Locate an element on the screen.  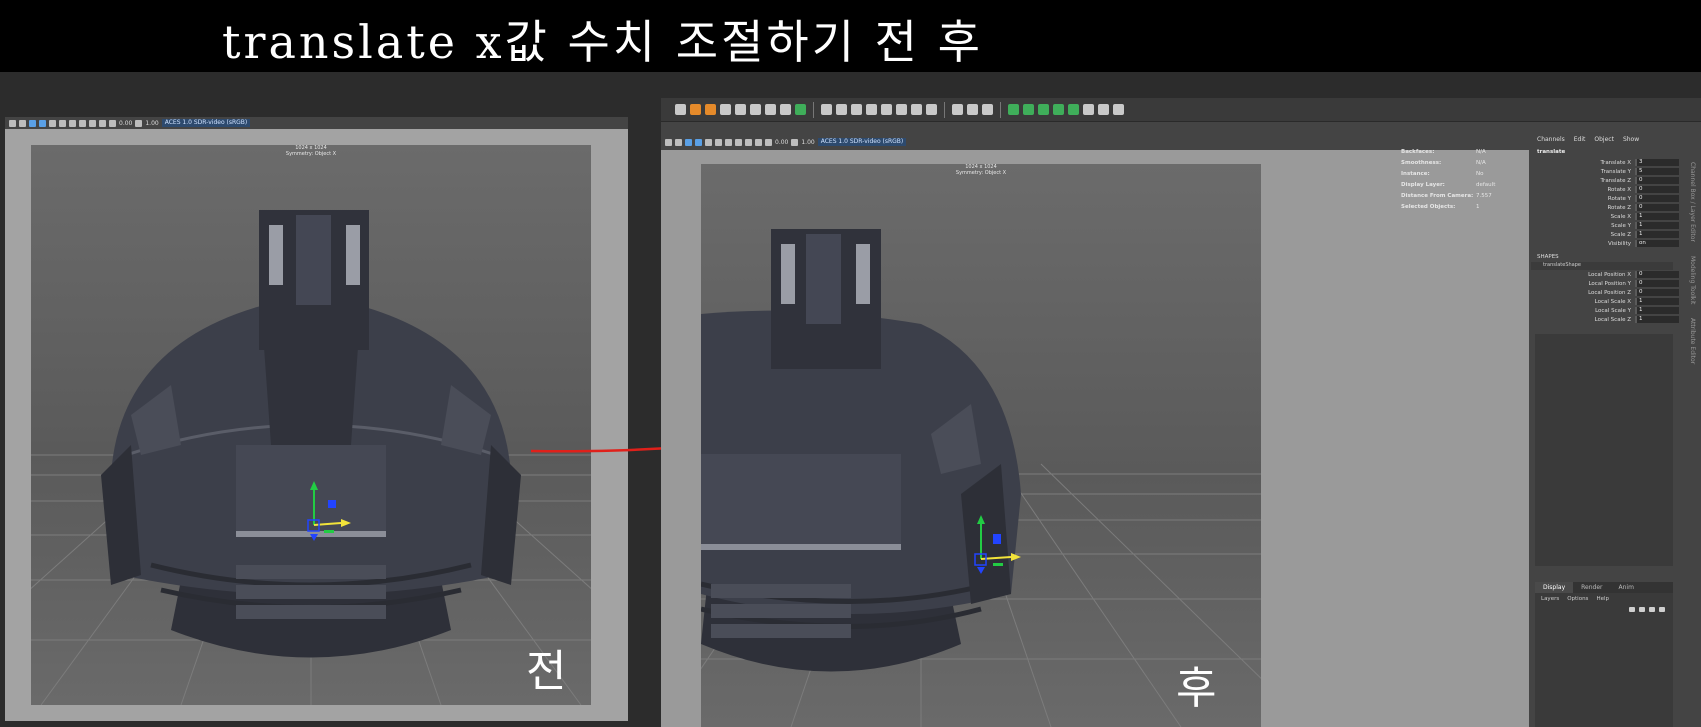
object-name: translate is located at coordinates (1616, 150).